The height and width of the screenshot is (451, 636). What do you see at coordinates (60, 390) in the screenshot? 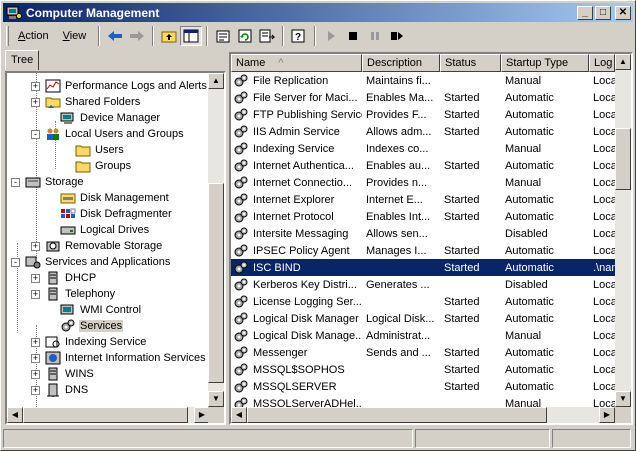
I see `tree-node-dns: + DNS` at bounding box center [60, 390].